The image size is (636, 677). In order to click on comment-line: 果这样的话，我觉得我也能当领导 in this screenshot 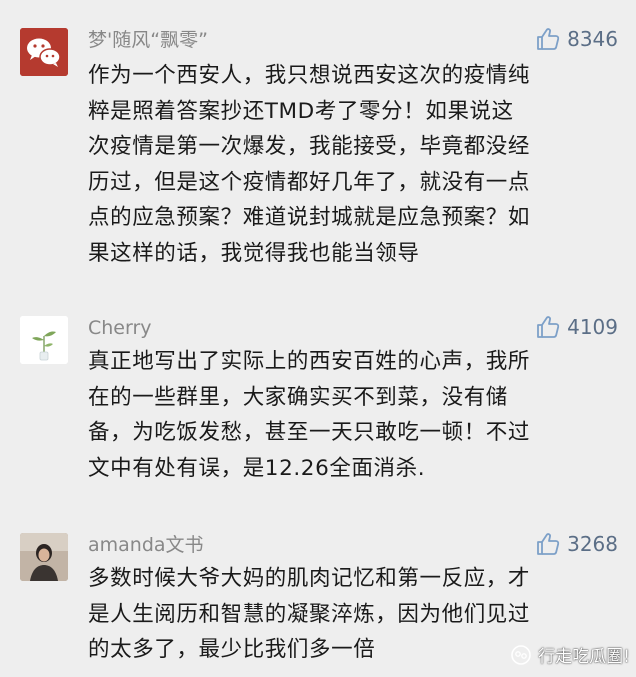, I will do `click(254, 253)`.